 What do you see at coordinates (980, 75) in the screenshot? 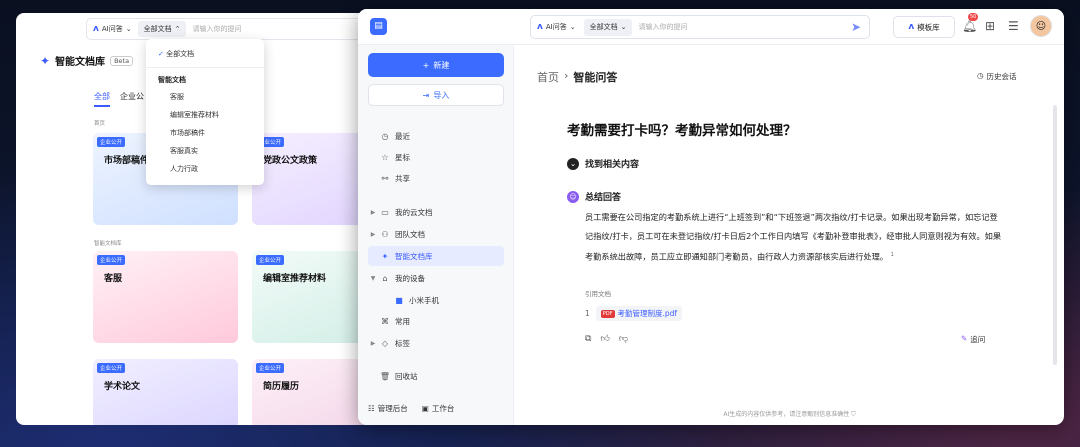
I see `history-clock-icon: ◷` at bounding box center [980, 75].